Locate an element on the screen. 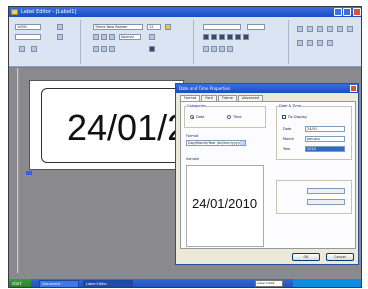  advanced-group is located at coordinates (314, 197).